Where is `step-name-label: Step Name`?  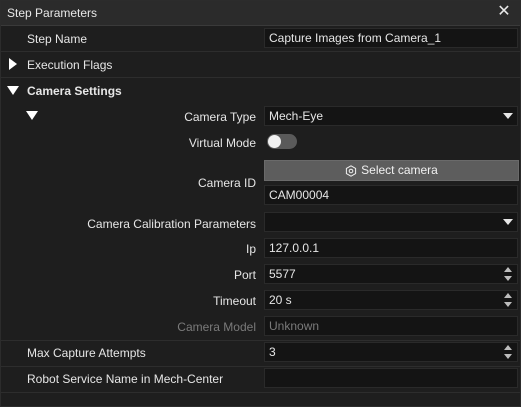
step-name-label: Step Name is located at coordinates (57, 39).